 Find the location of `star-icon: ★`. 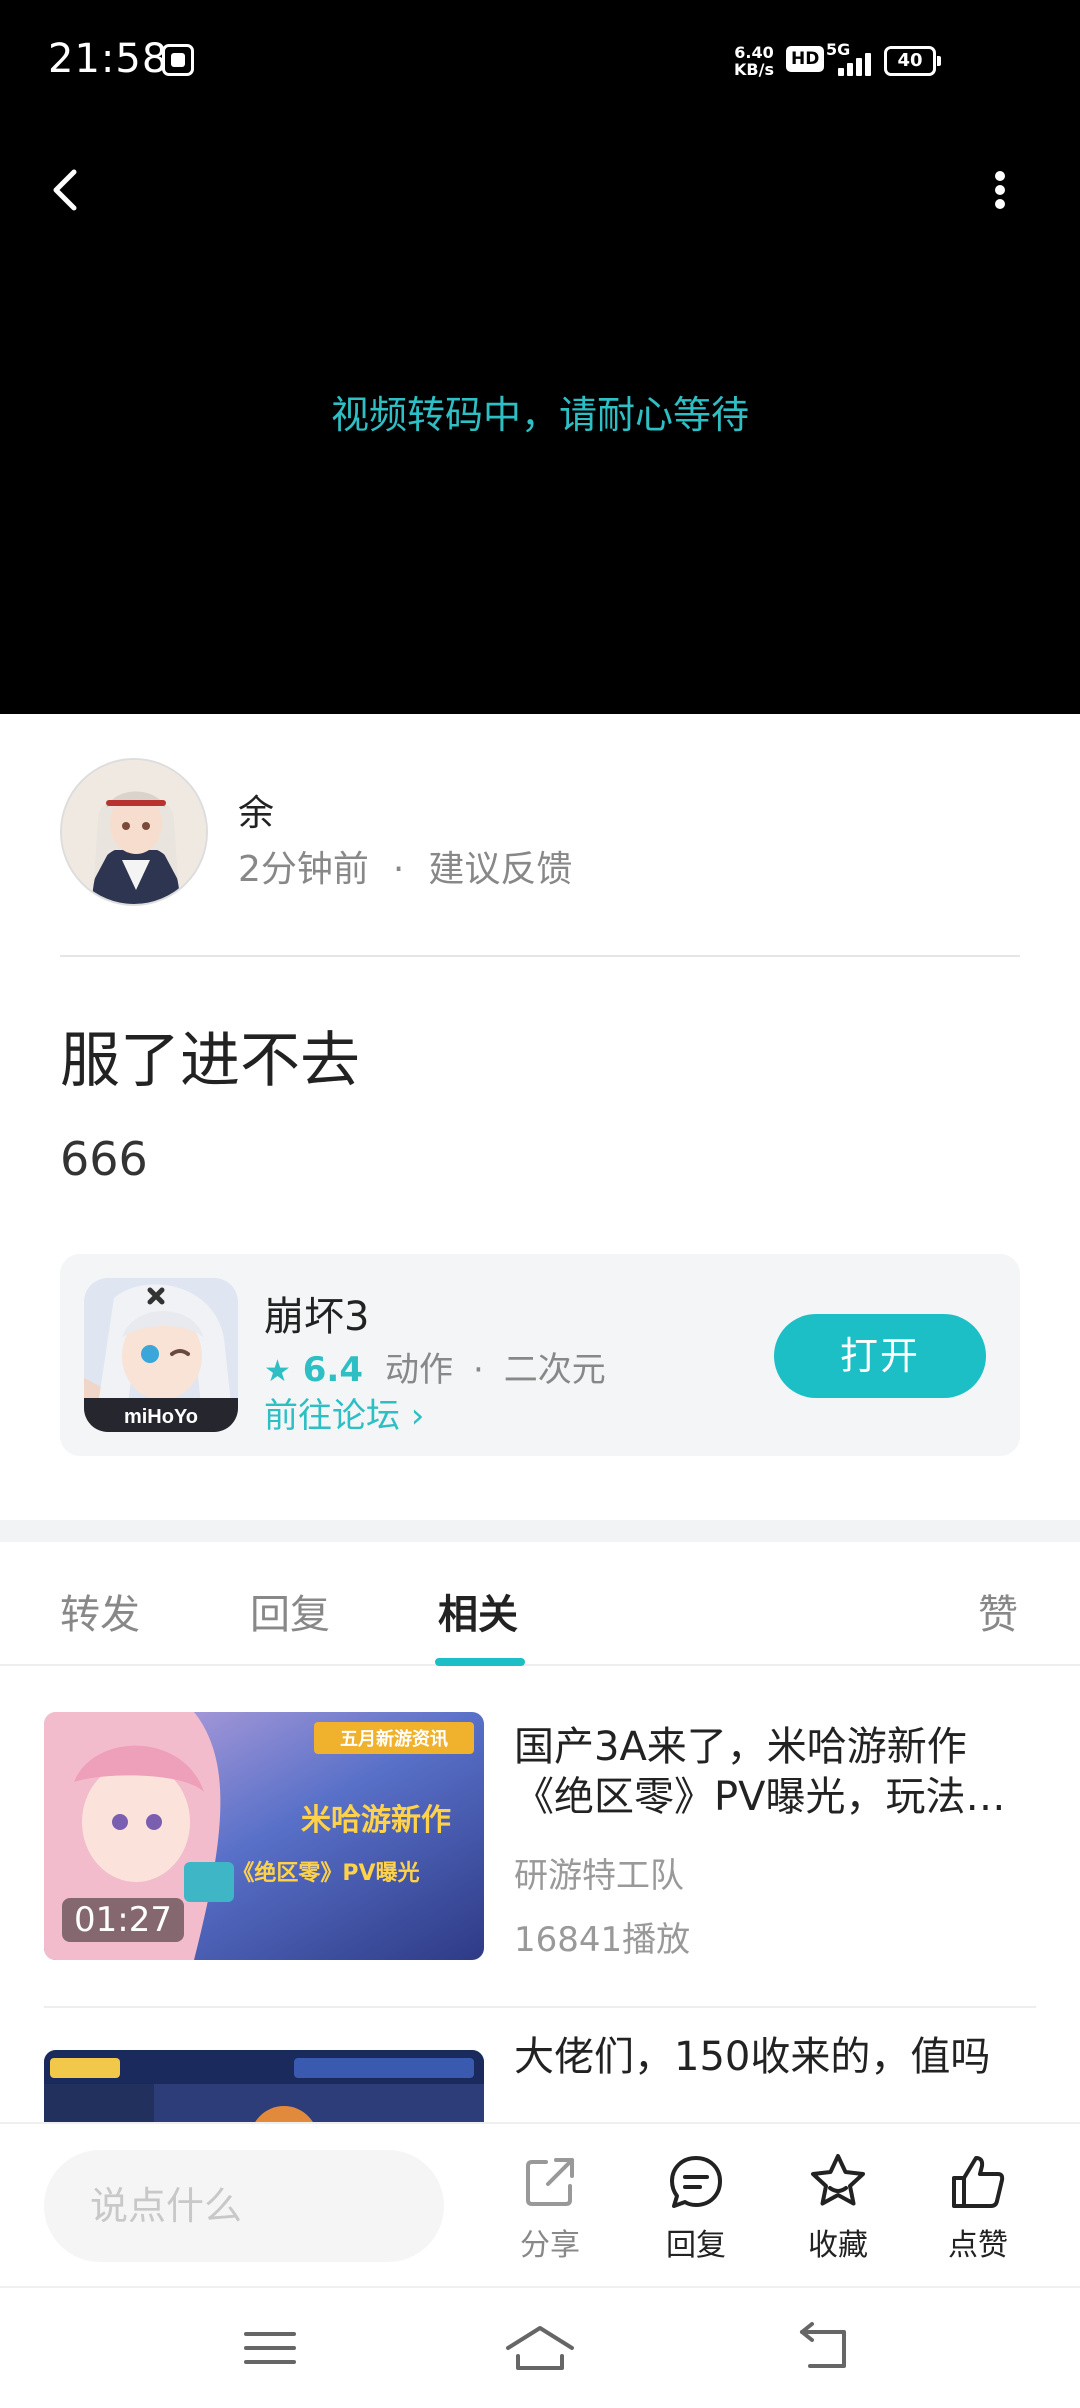

star-icon: ★ is located at coordinates (277, 1371).